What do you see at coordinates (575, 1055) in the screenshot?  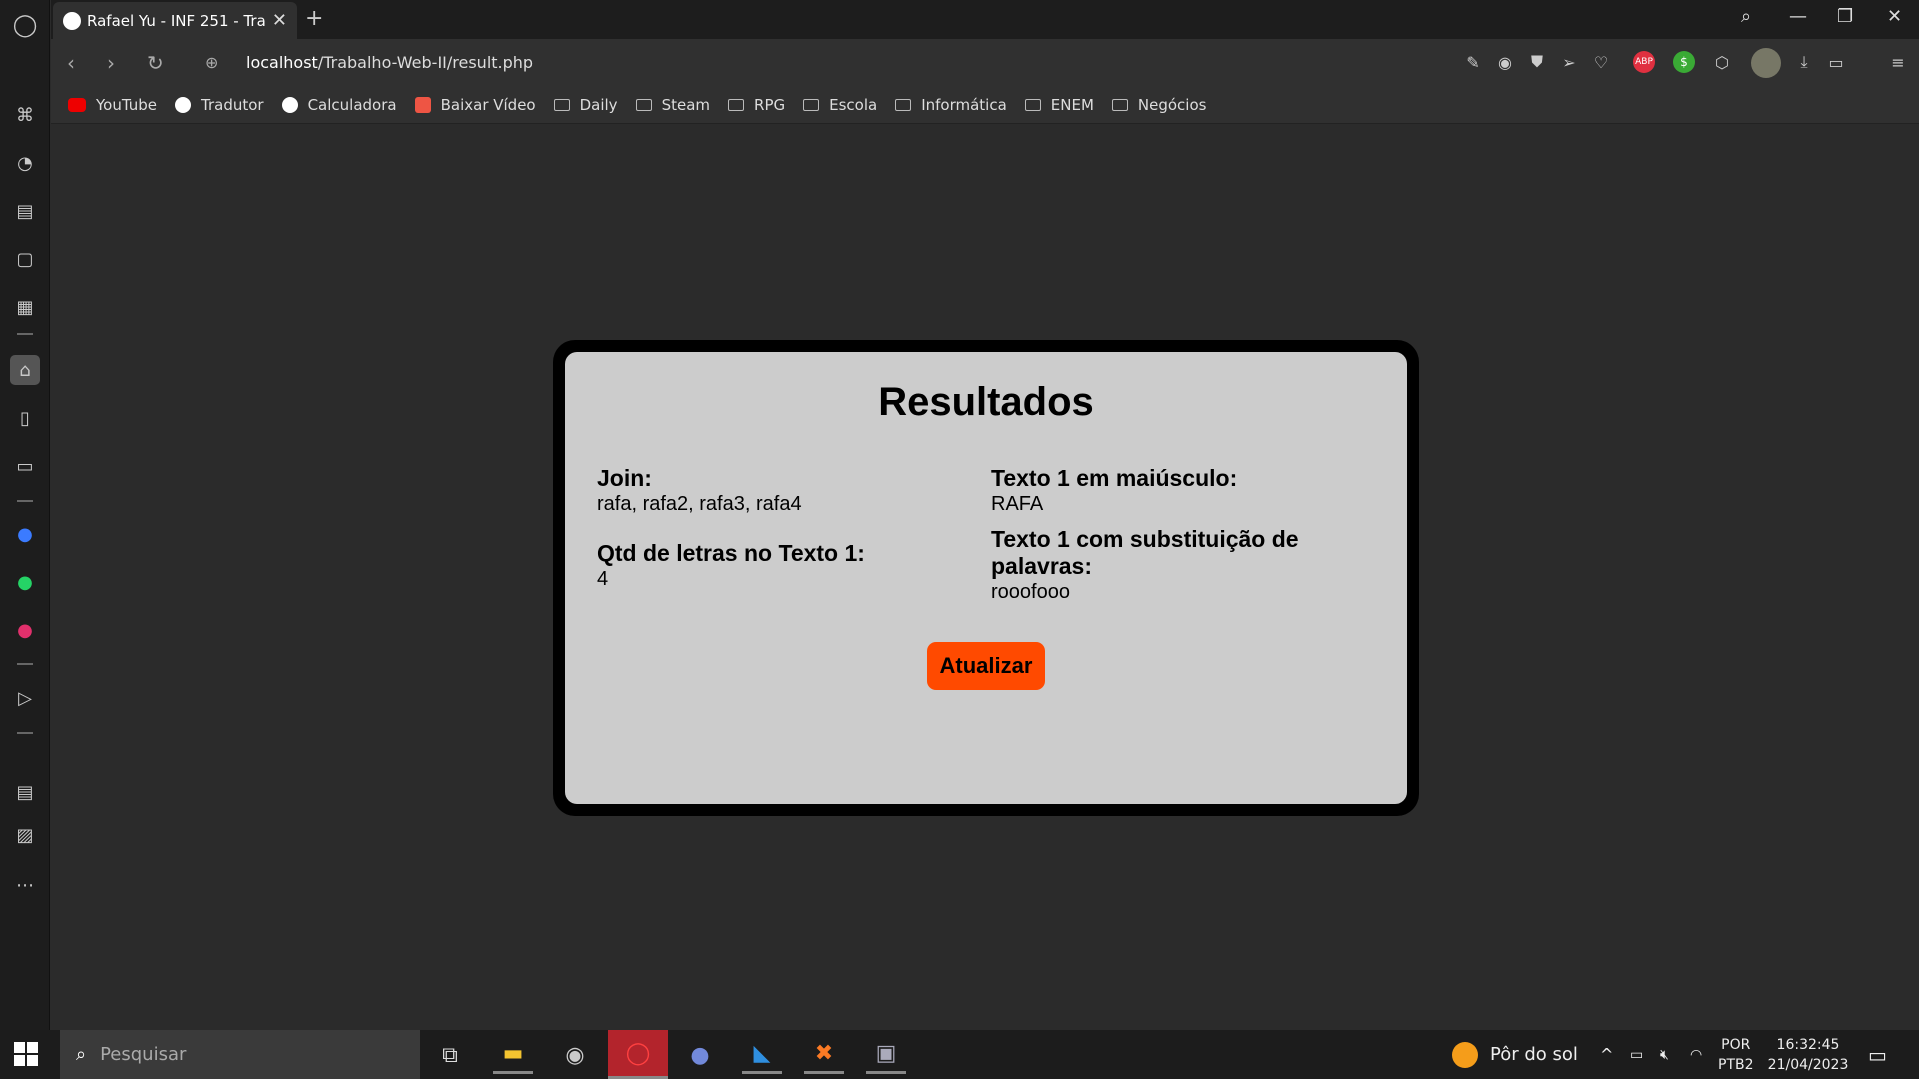 I see `steam-icon: ◉` at bounding box center [575, 1055].